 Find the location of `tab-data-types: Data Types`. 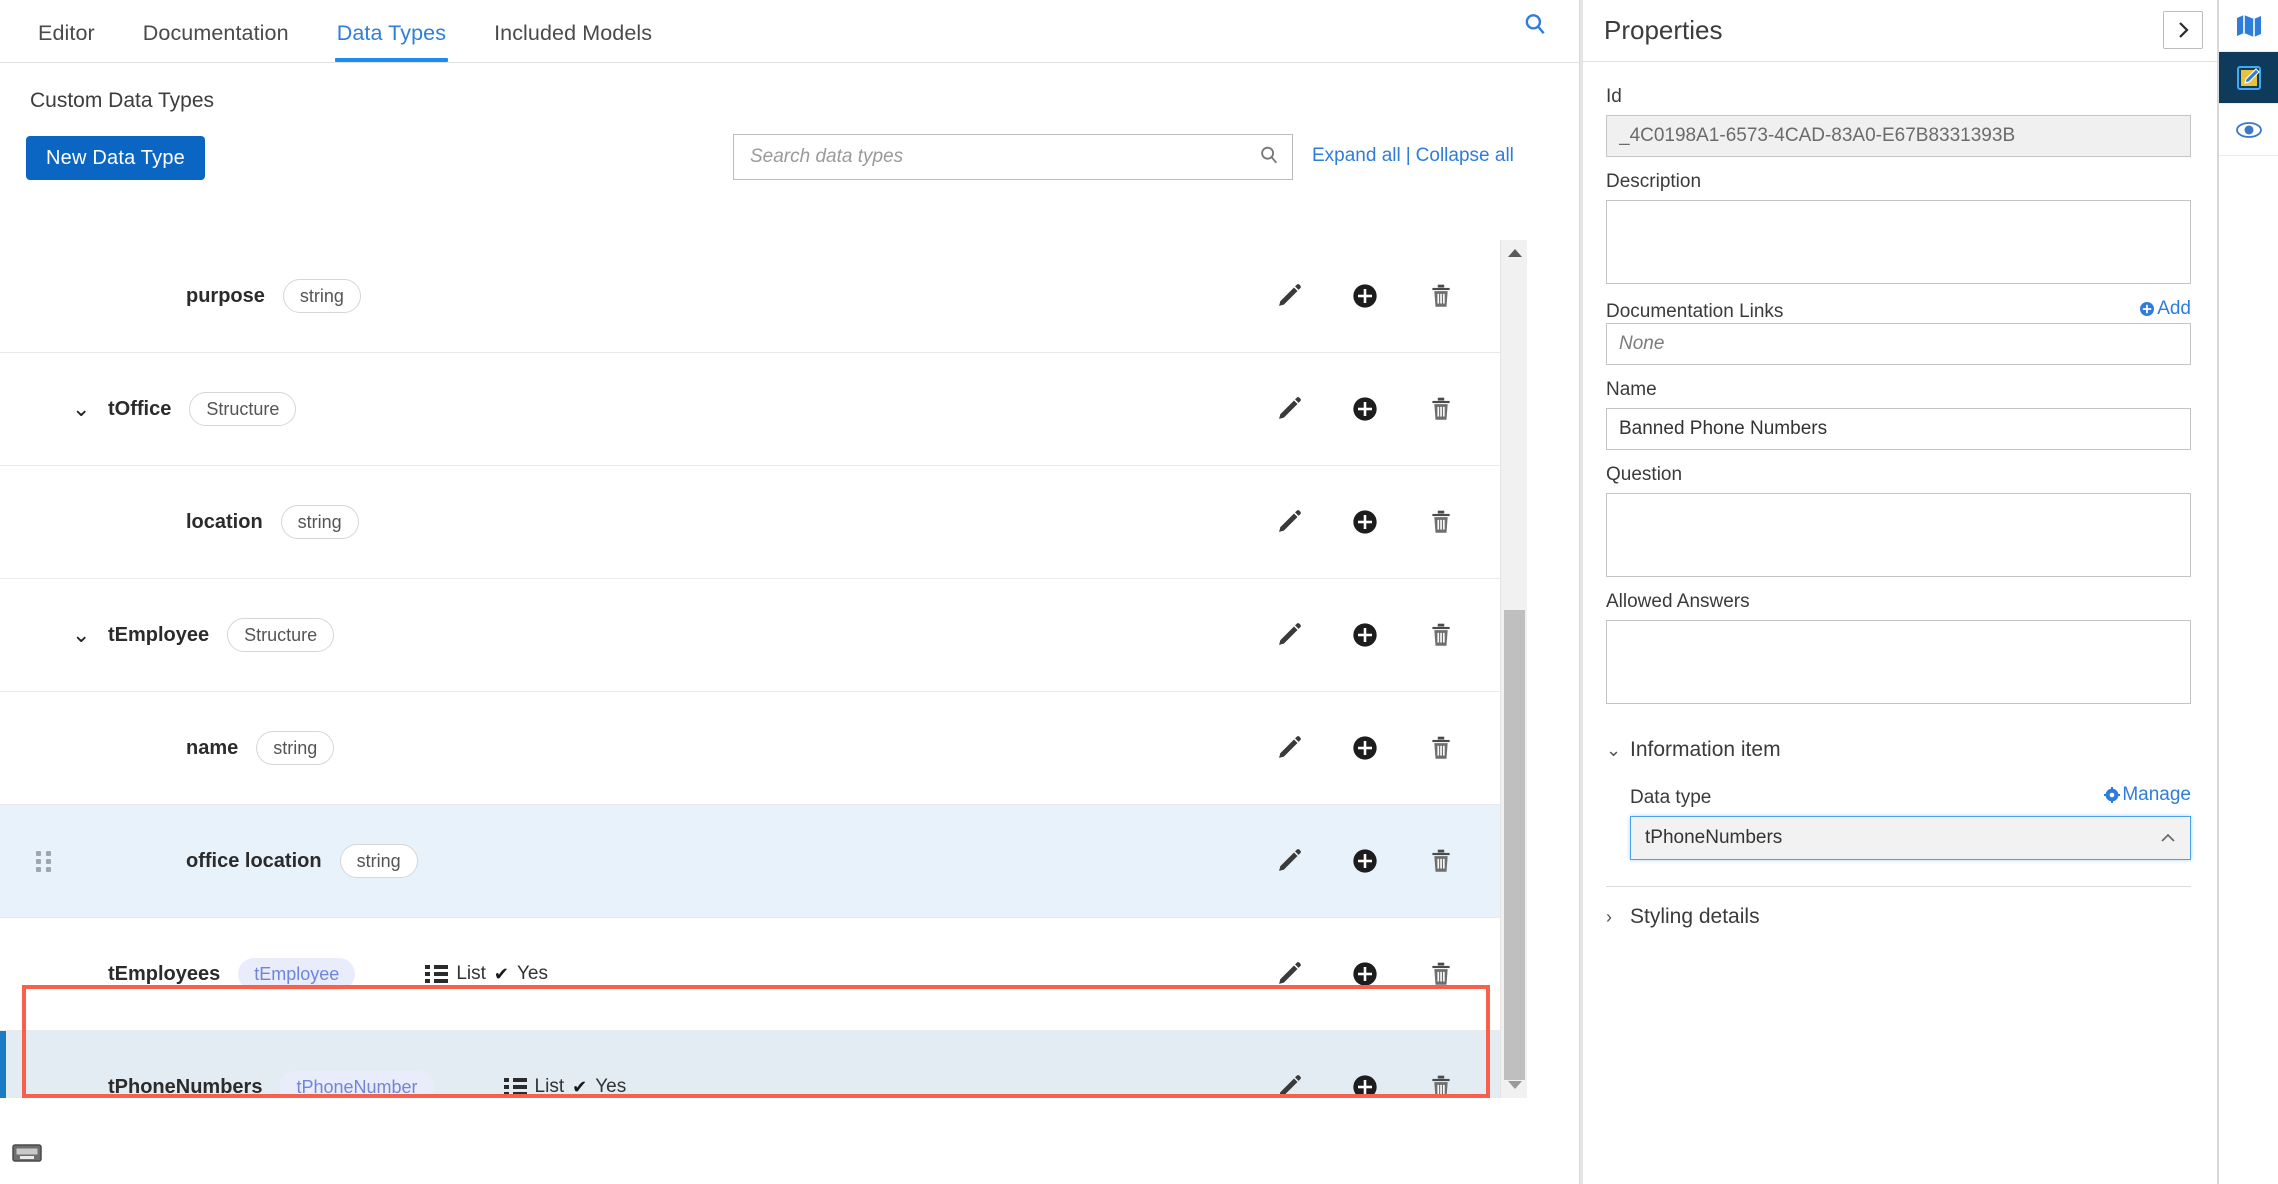

tab-data-types: Data Types is located at coordinates (391, 41).